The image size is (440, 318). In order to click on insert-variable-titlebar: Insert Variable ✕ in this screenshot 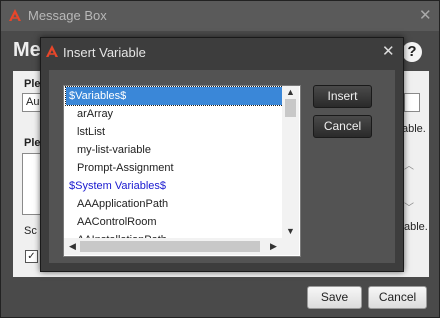, I will do `click(222, 52)`.